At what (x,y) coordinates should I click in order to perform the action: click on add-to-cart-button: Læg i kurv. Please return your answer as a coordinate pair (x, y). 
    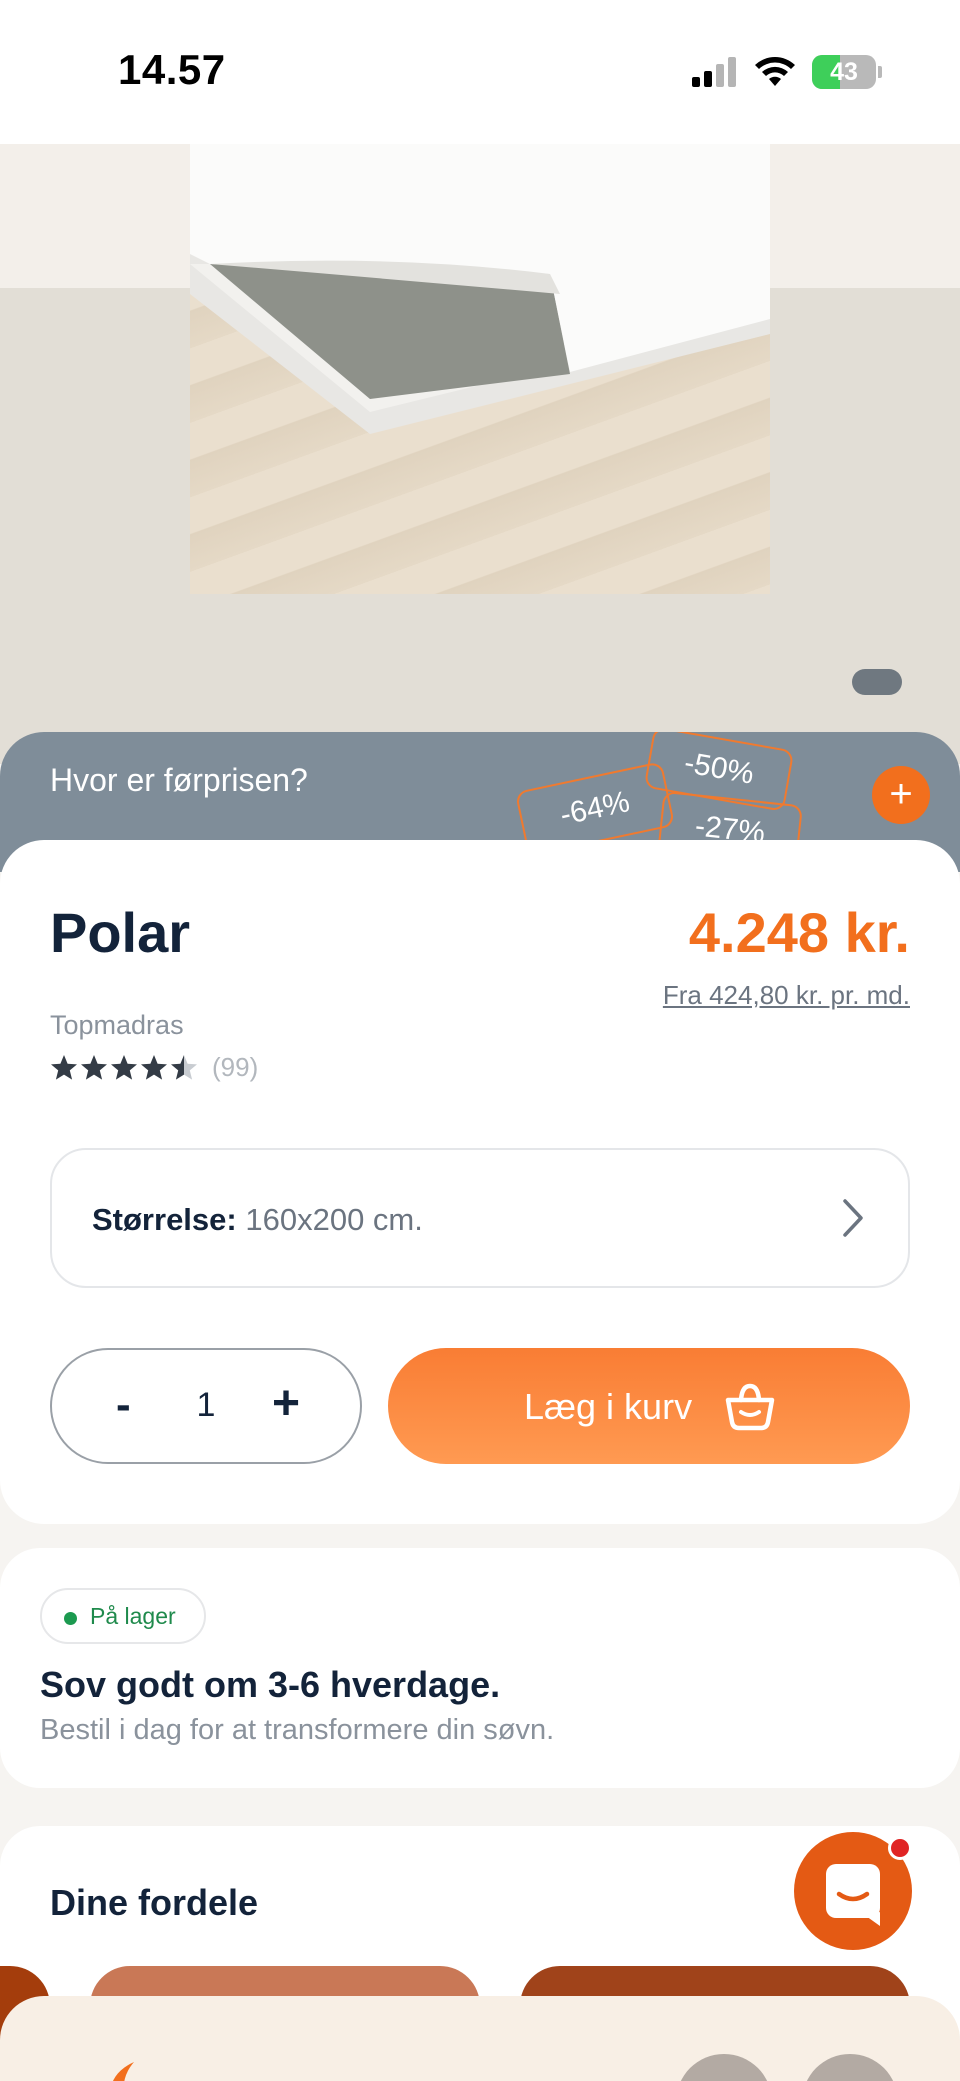
    Looking at the image, I should click on (649, 1406).